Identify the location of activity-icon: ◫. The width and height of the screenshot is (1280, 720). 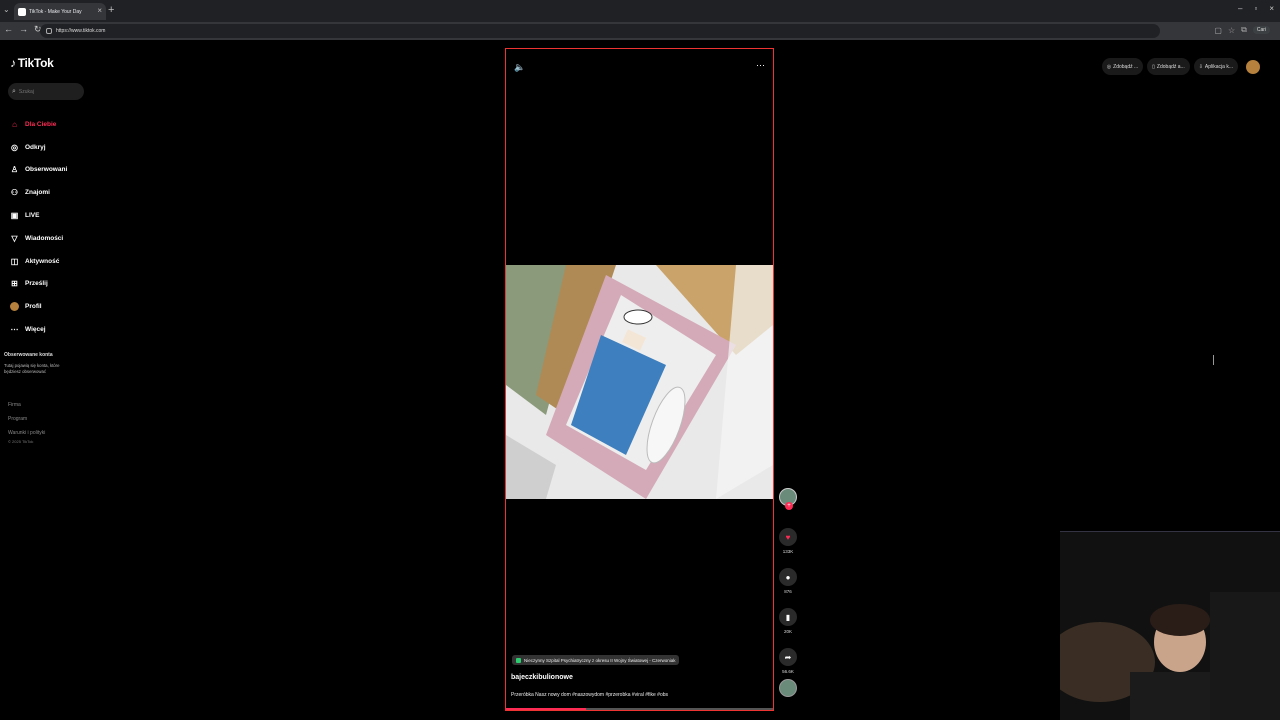
(14, 261).